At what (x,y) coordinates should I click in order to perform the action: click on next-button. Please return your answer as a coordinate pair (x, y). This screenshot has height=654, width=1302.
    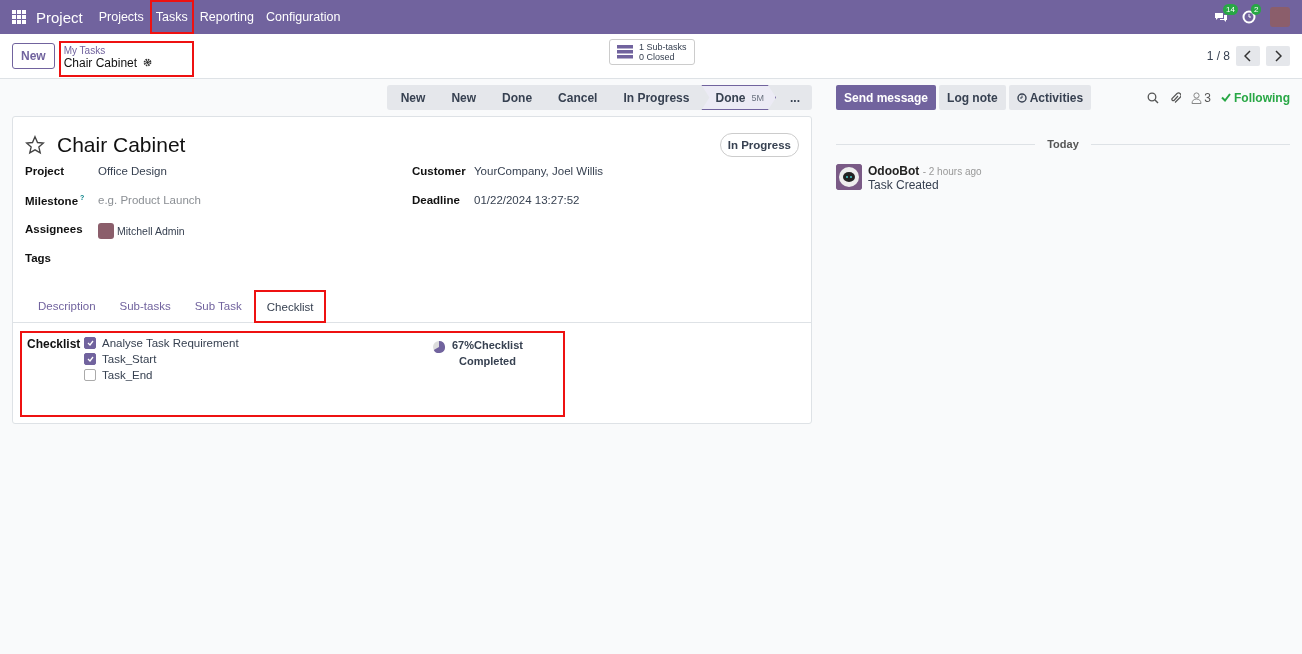
    Looking at the image, I should click on (1278, 56).